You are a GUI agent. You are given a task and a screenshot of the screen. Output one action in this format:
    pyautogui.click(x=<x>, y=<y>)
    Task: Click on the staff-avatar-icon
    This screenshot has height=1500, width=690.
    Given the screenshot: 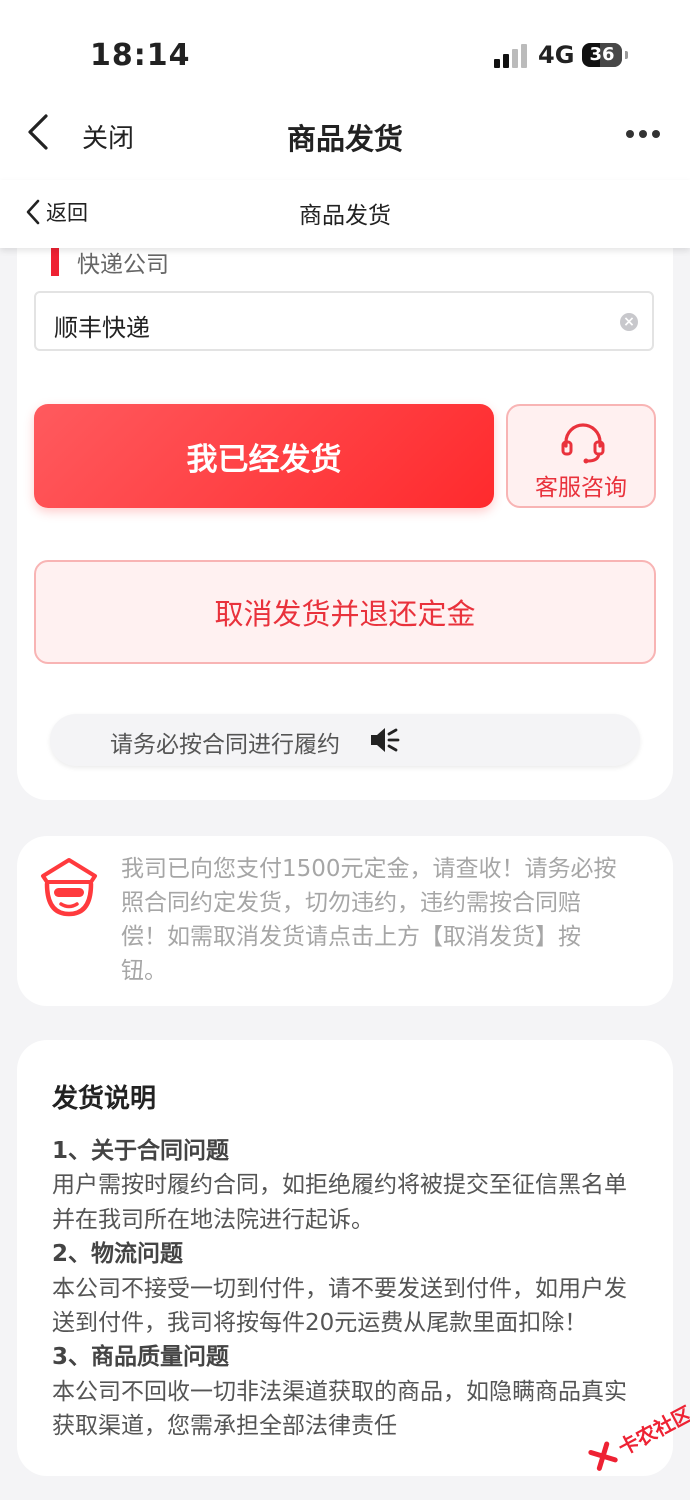 What is the action you would take?
    pyautogui.click(x=69, y=887)
    